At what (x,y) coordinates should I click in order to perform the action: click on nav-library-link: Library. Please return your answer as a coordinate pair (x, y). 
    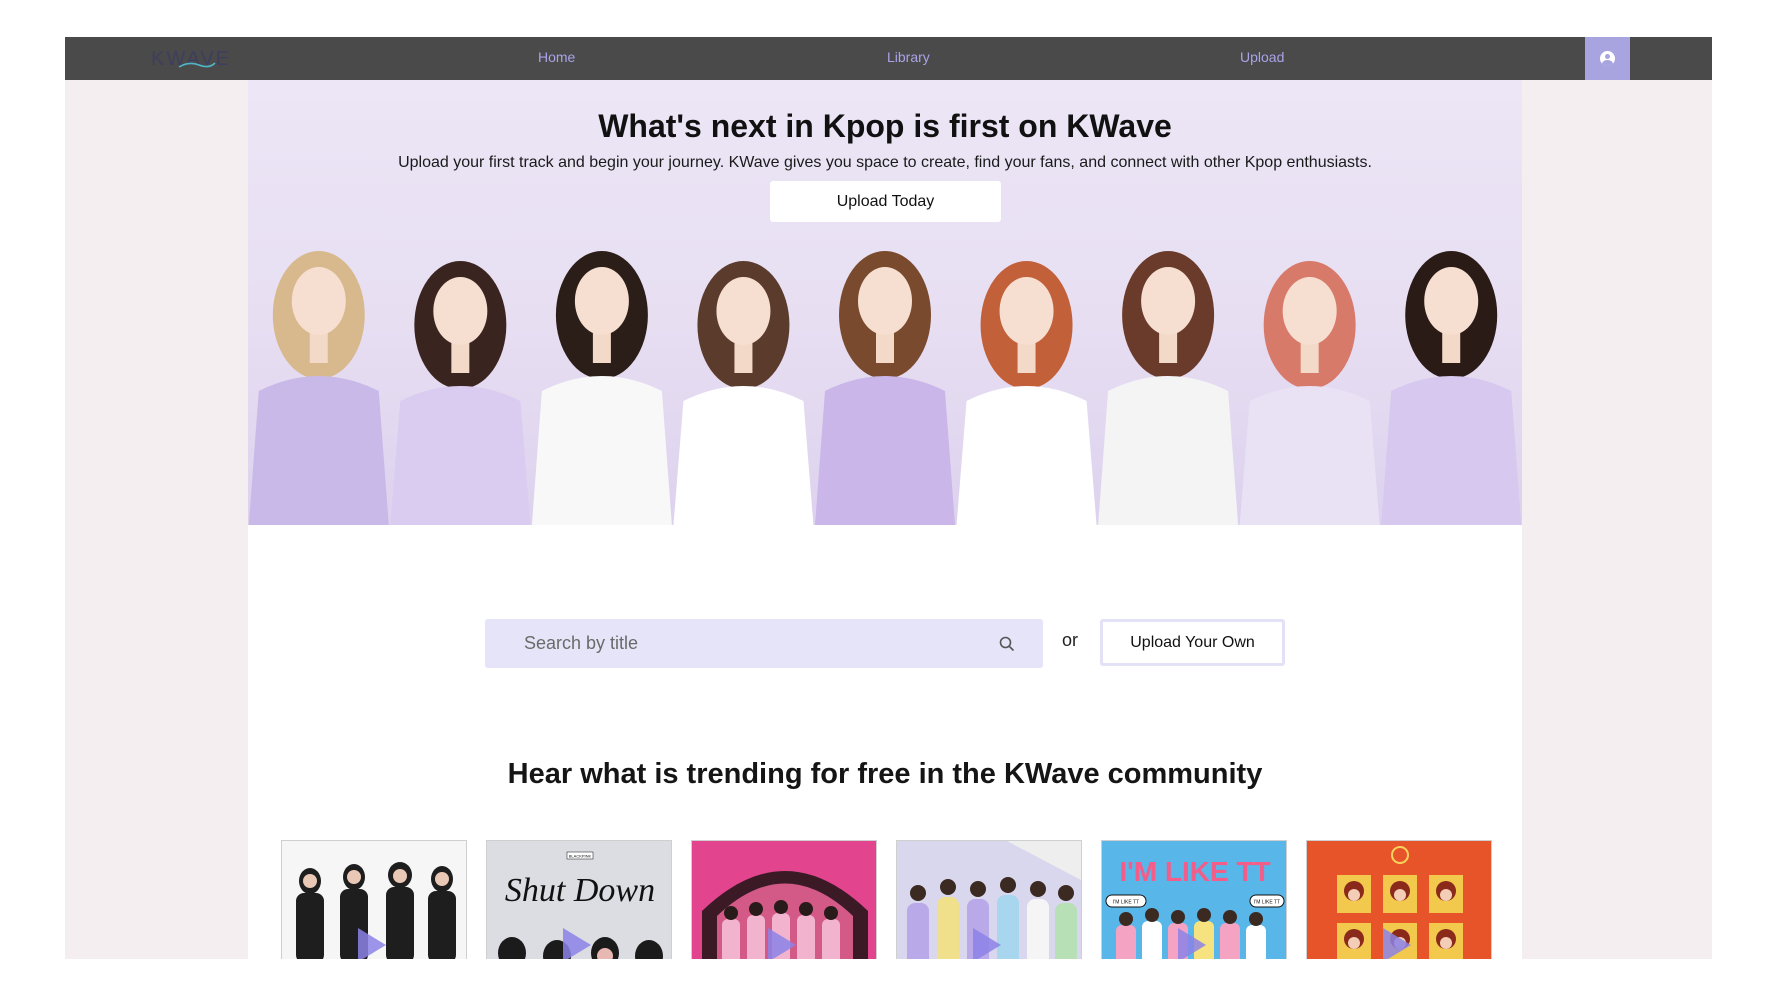
    Looking at the image, I should click on (908, 57).